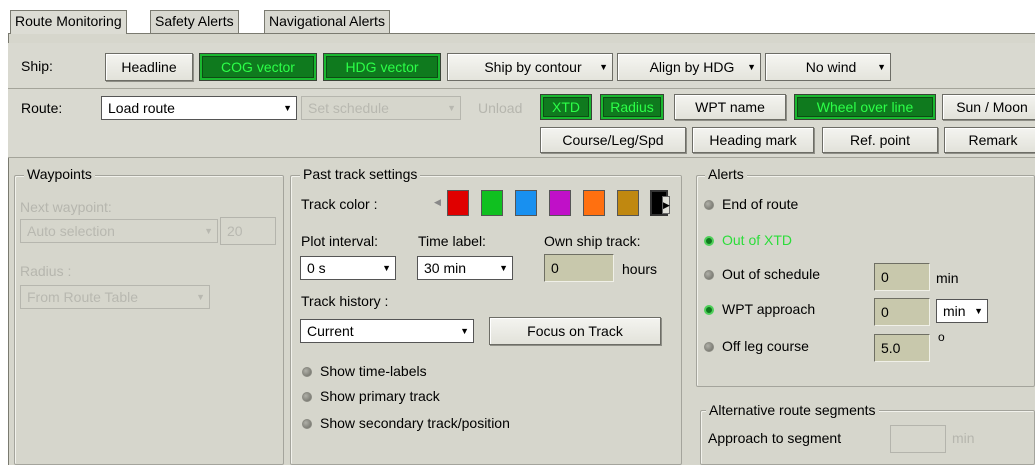  What do you see at coordinates (492, 203) in the screenshot?
I see `track-color-green` at bounding box center [492, 203].